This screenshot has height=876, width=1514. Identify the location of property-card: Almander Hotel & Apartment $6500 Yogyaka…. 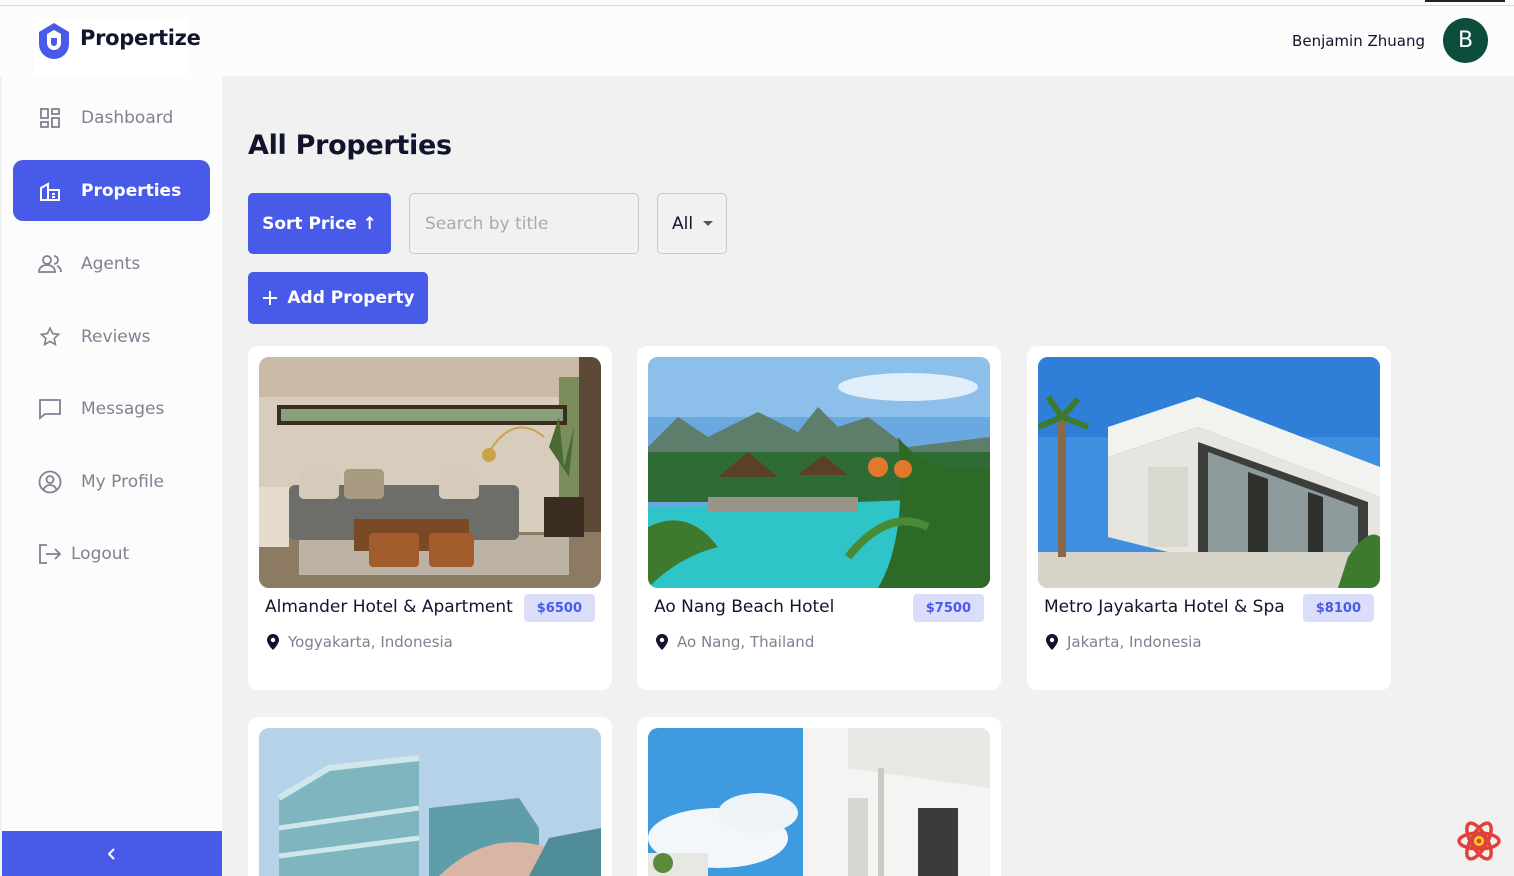
(430, 518).